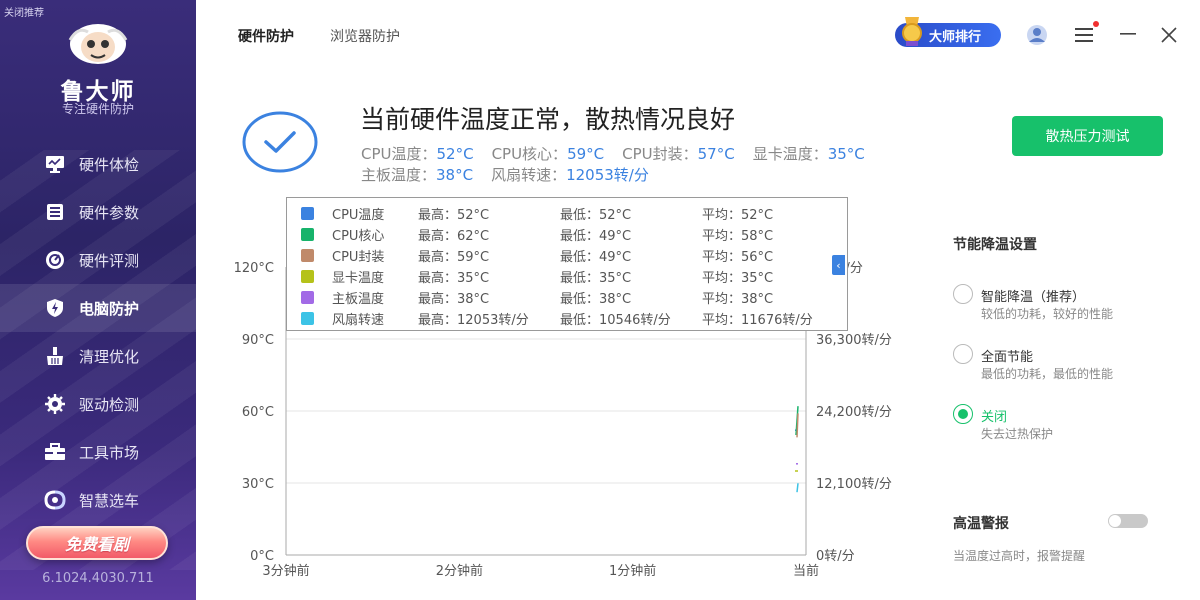  What do you see at coordinates (109, 452) in the screenshot?
I see `sidebar-item-label: 工具市场` at bounding box center [109, 452].